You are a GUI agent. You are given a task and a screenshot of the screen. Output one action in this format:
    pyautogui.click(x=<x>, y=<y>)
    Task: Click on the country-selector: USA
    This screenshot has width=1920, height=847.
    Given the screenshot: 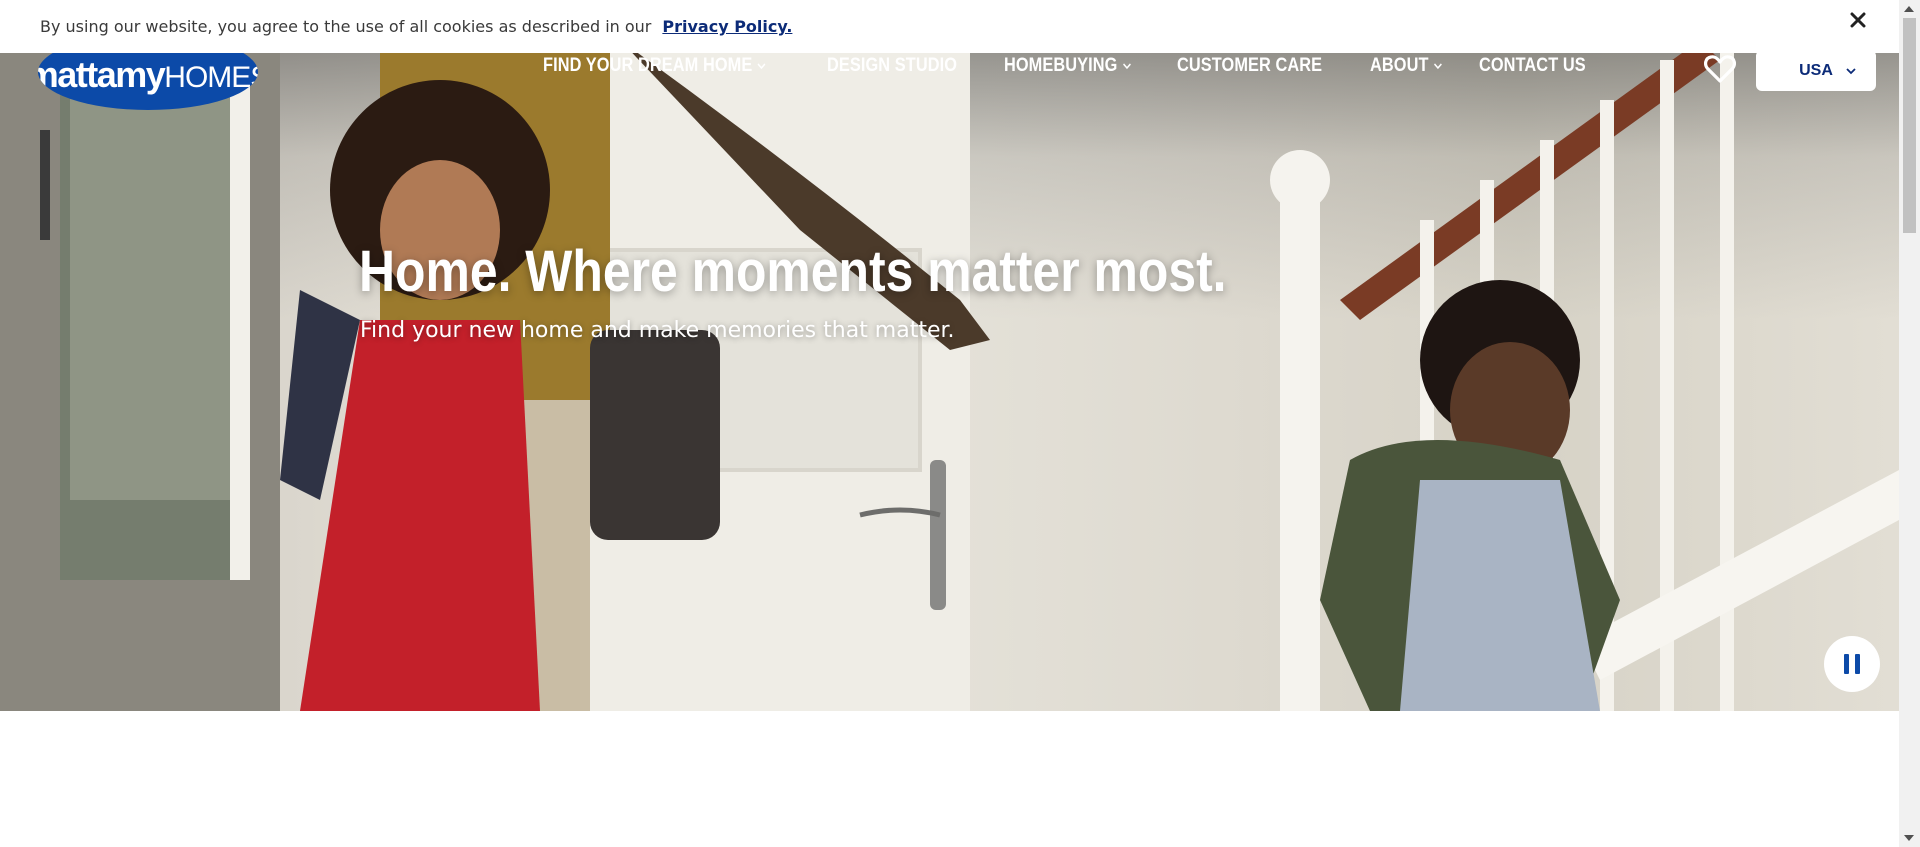 What is the action you would take?
    pyautogui.click(x=1816, y=70)
    